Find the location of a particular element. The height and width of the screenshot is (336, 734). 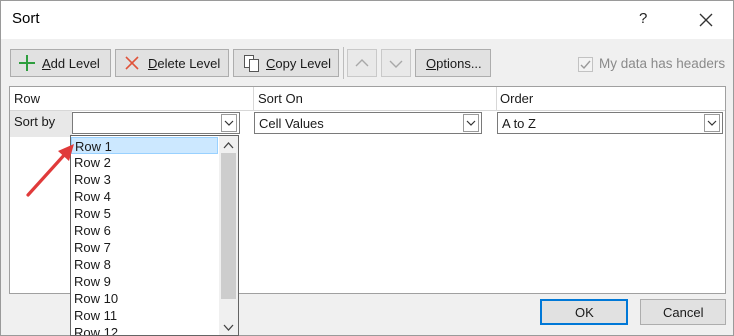

cancel-label: Cancel is located at coordinates (683, 312).